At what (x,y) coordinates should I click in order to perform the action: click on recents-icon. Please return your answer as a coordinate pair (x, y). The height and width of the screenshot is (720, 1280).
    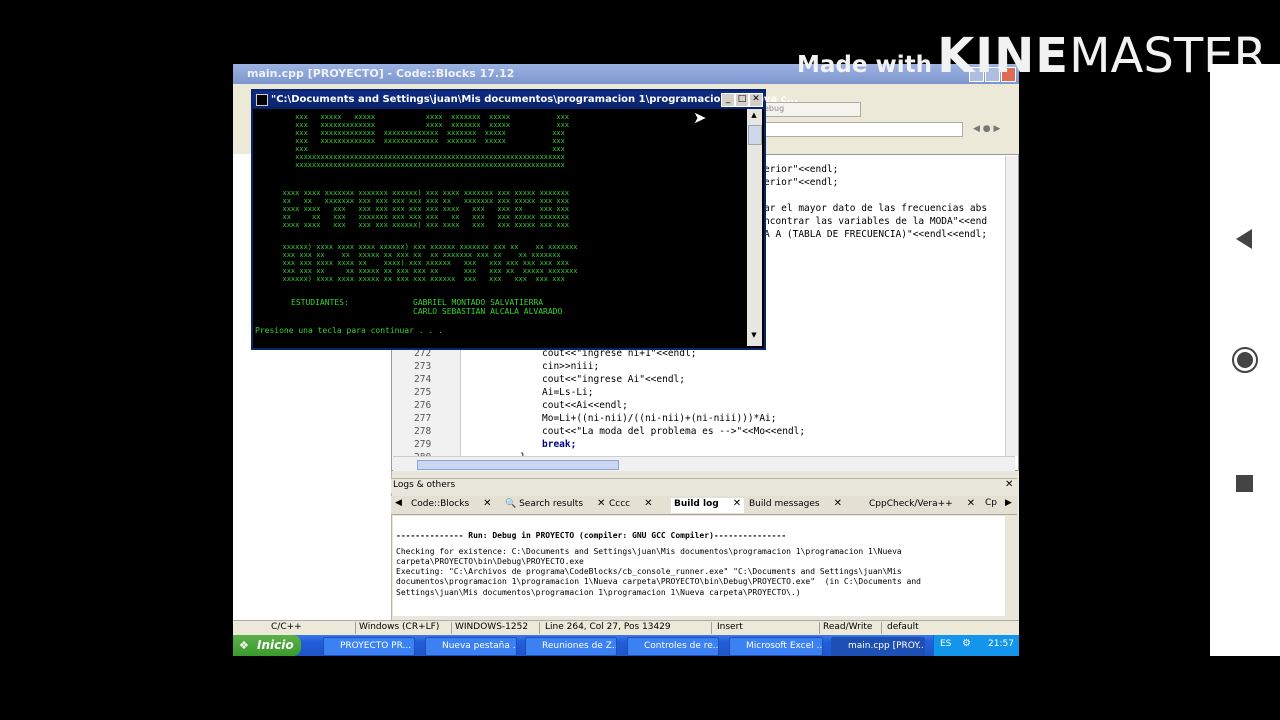
    Looking at the image, I should click on (1244, 483).